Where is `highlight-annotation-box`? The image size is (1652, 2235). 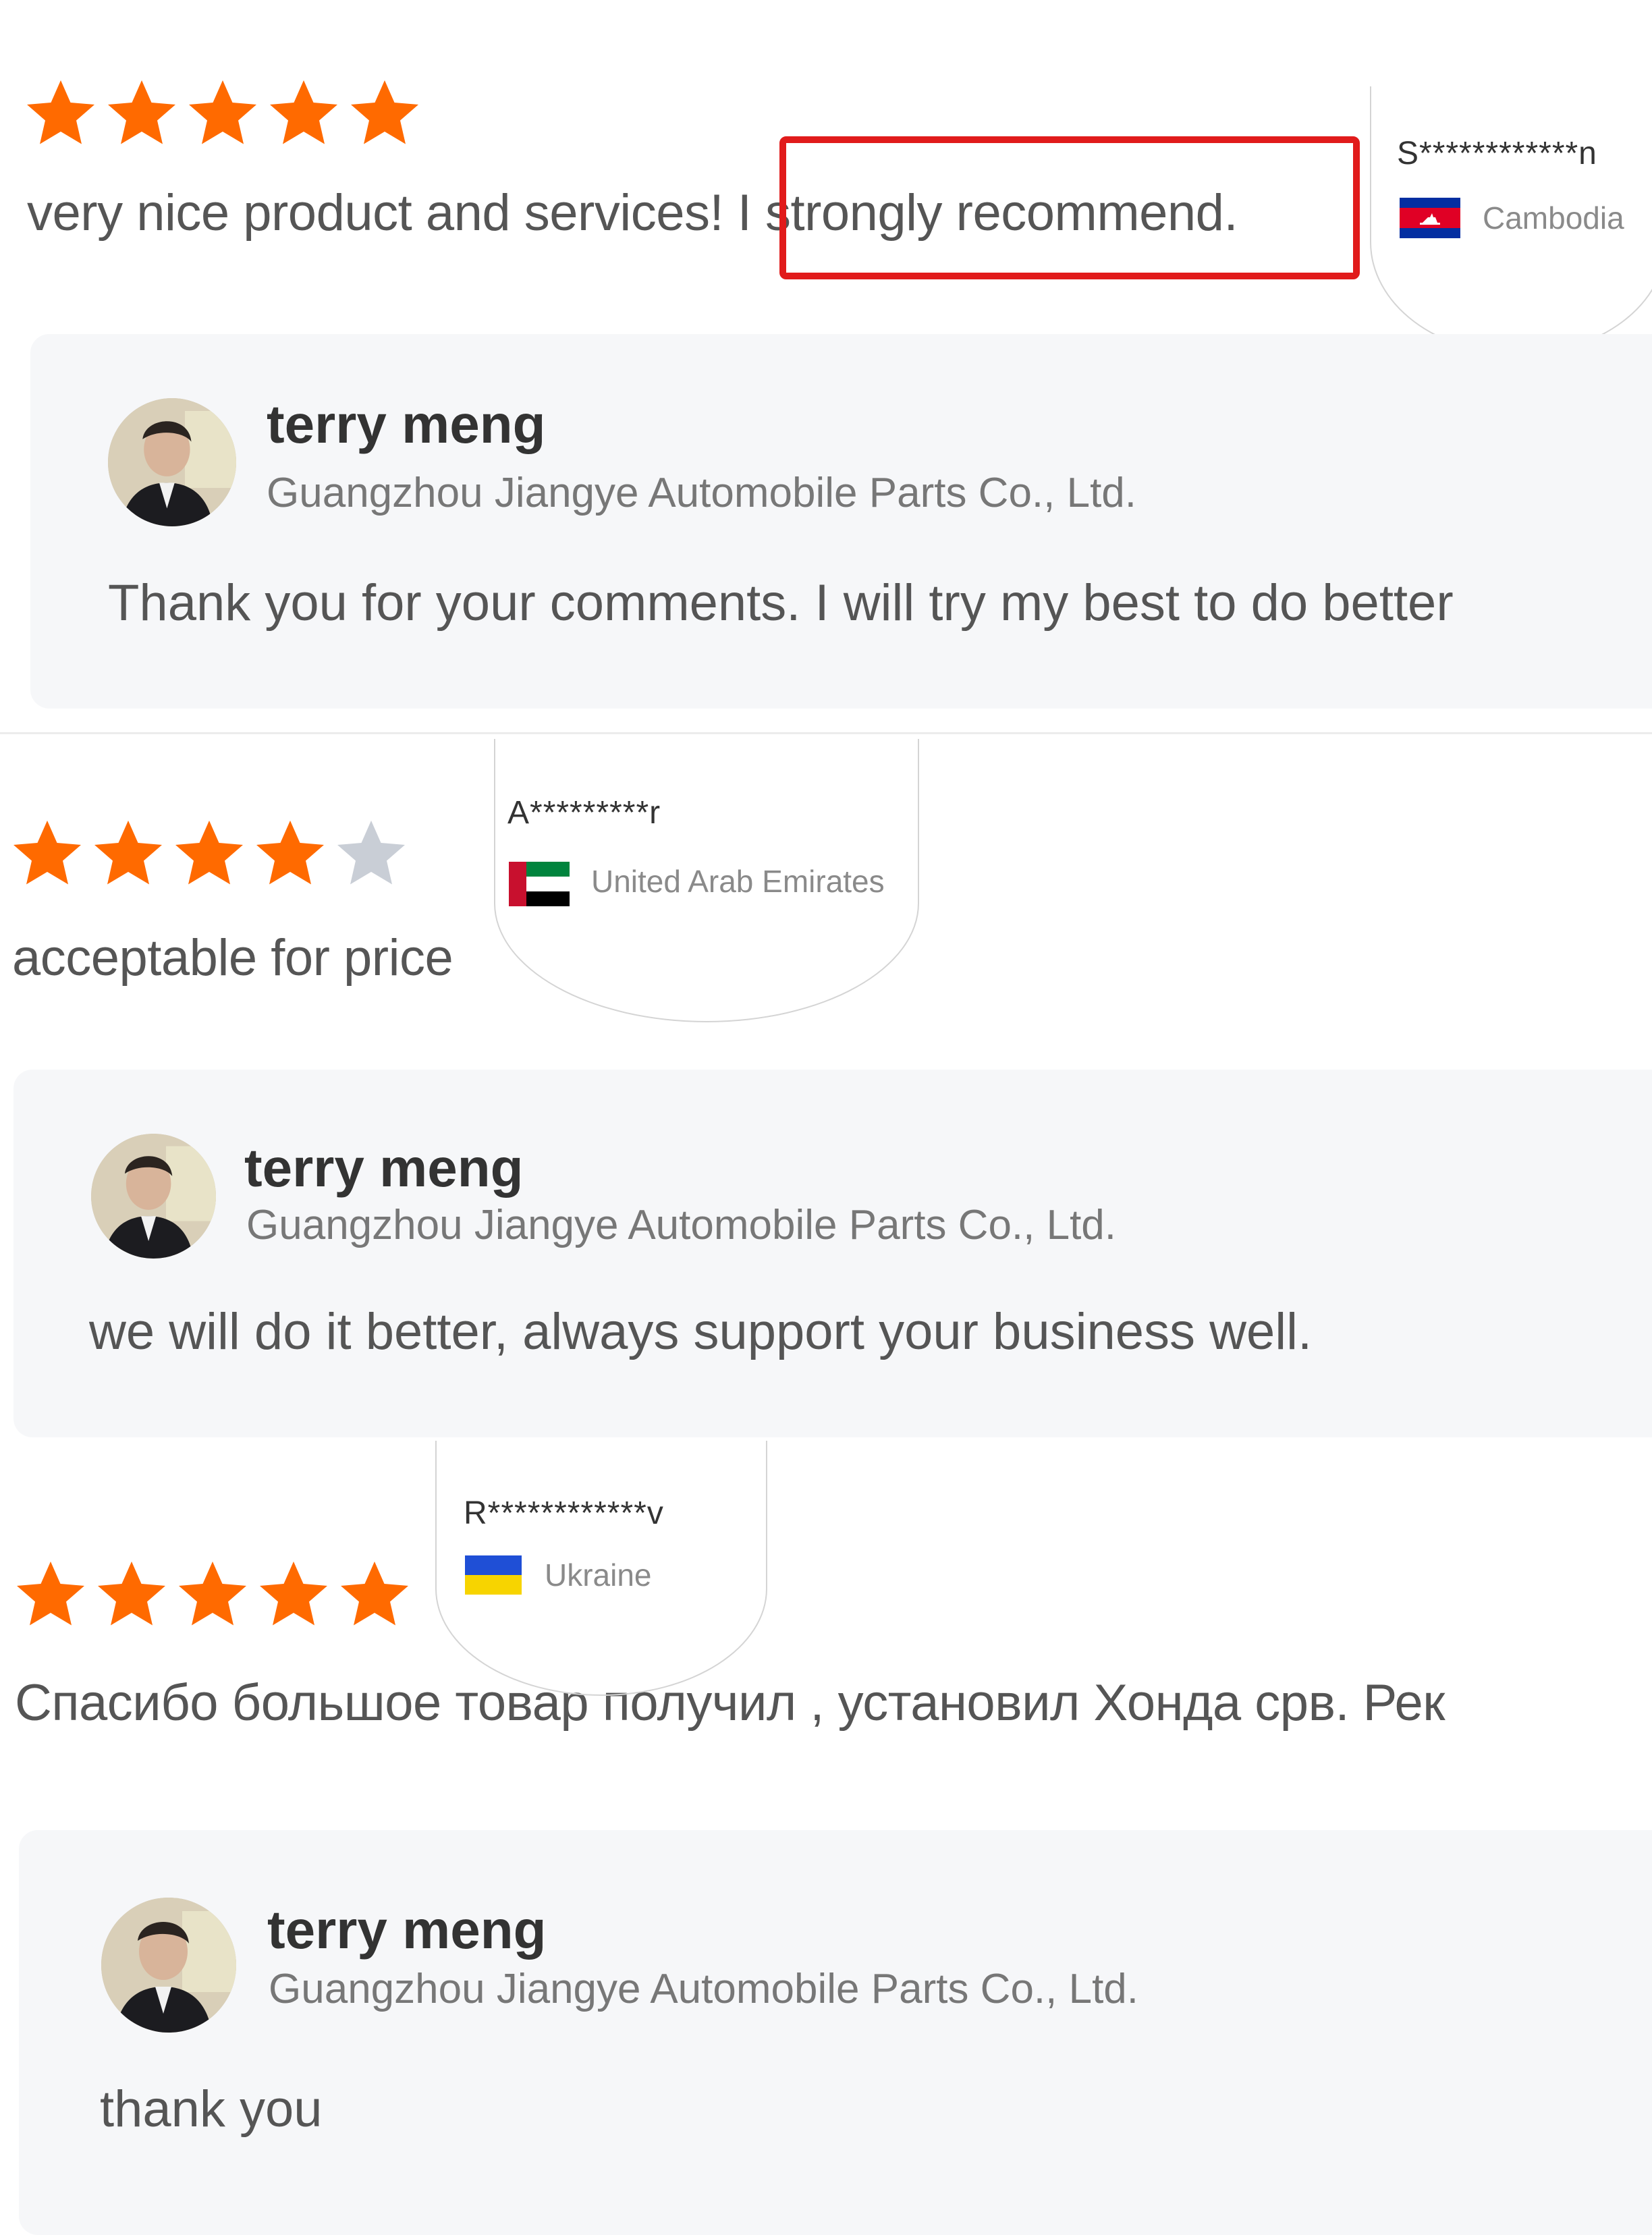
highlight-annotation-box is located at coordinates (1069, 208).